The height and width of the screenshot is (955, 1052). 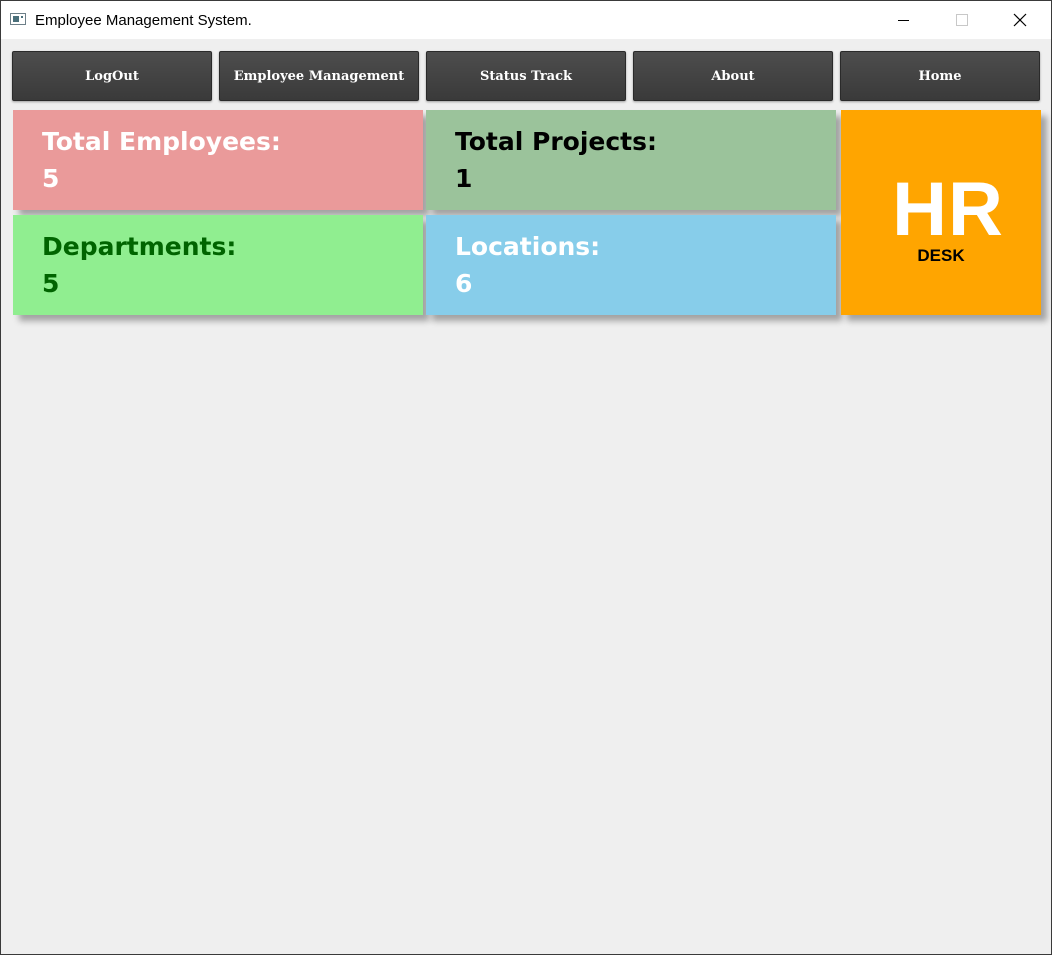 I want to click on logout-button: LogOut, so click(x=112, y=76).